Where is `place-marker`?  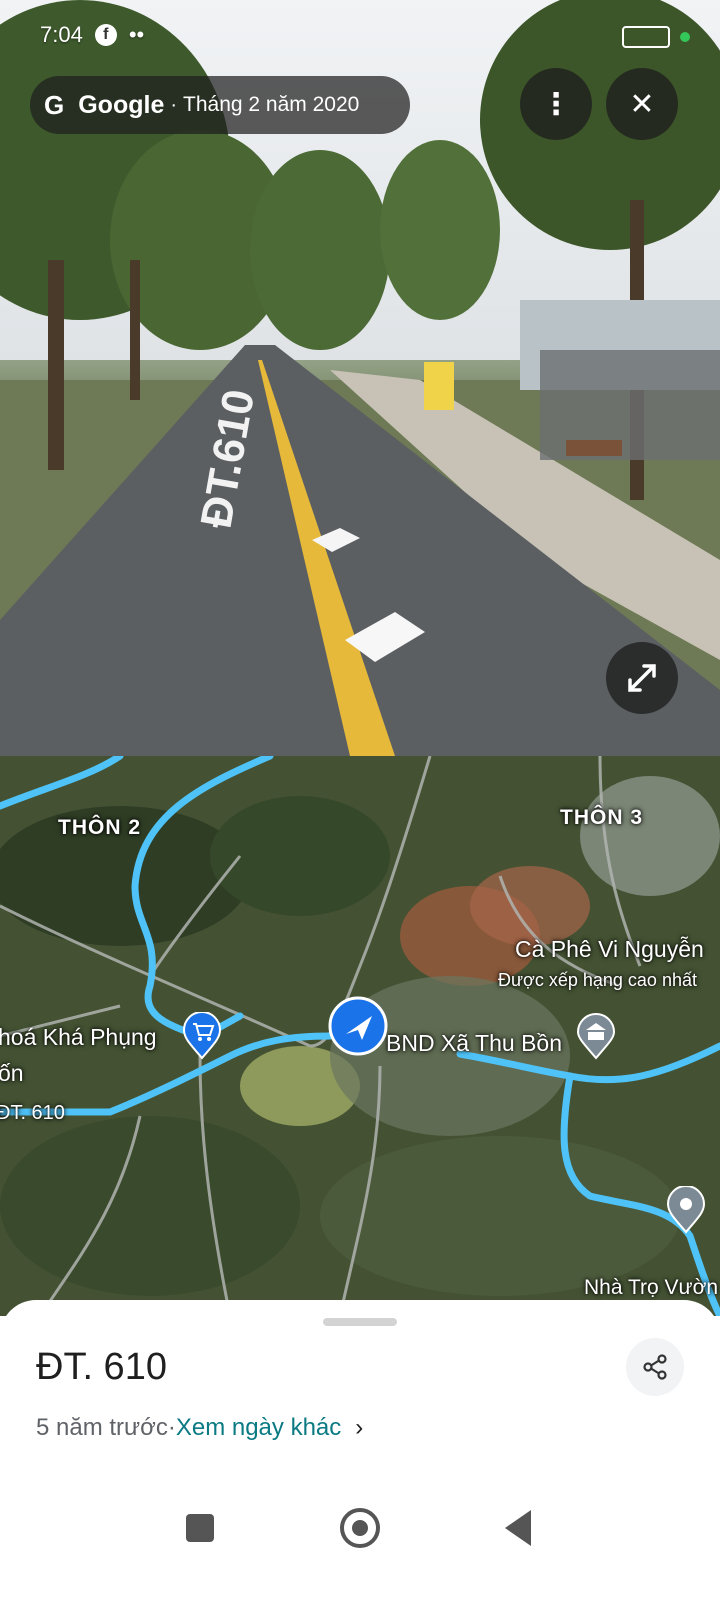
place-marker is located at coordinates (686, 1210).